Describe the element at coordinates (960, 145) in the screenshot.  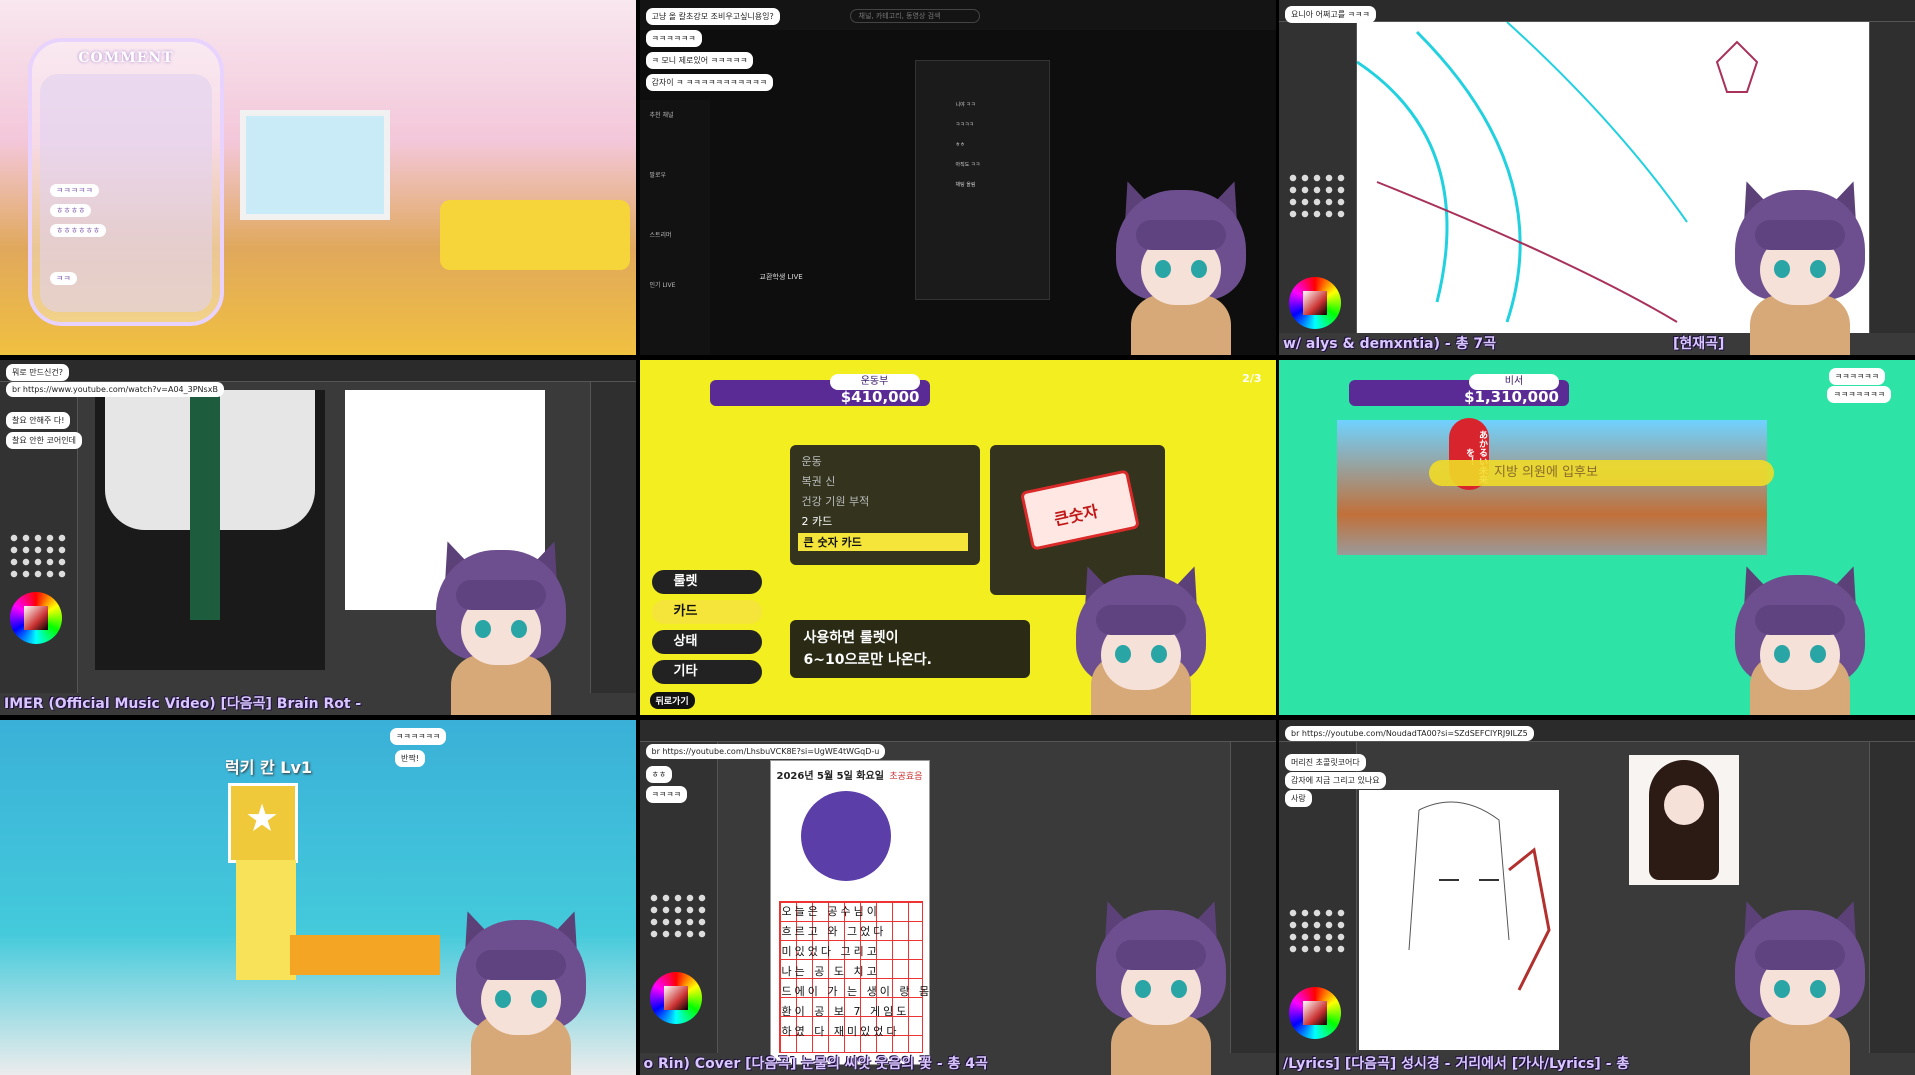
I see `player-chat-line: ㅎㅎ` at that location.